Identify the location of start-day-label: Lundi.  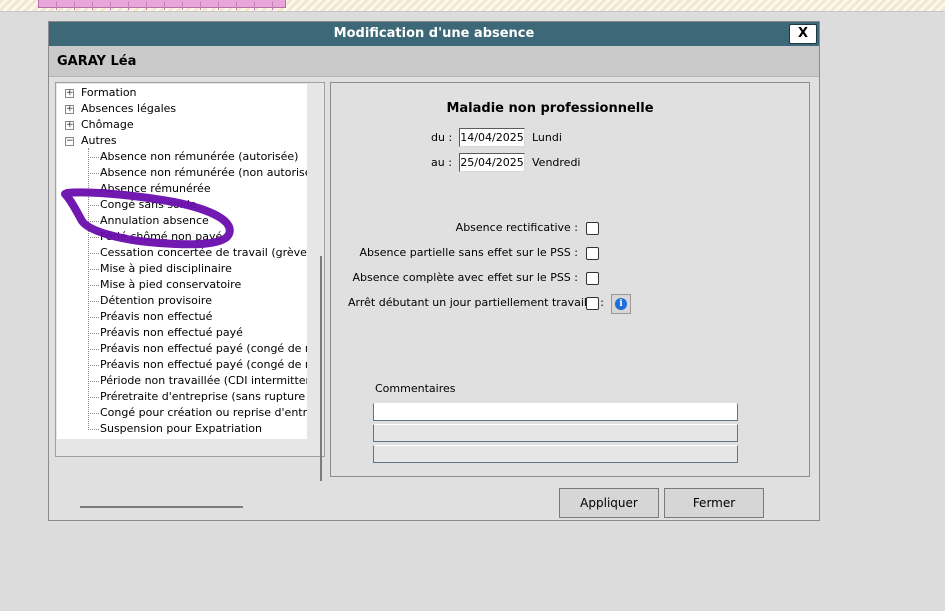
(547, 137).